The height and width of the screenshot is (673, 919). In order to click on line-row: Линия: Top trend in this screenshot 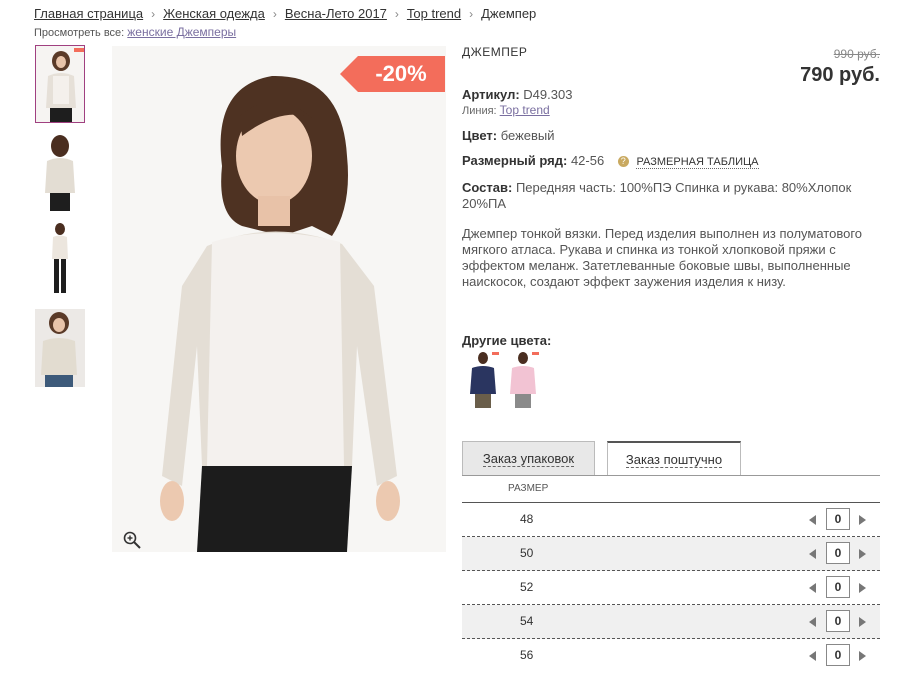, I will do `click(506, 110)`.